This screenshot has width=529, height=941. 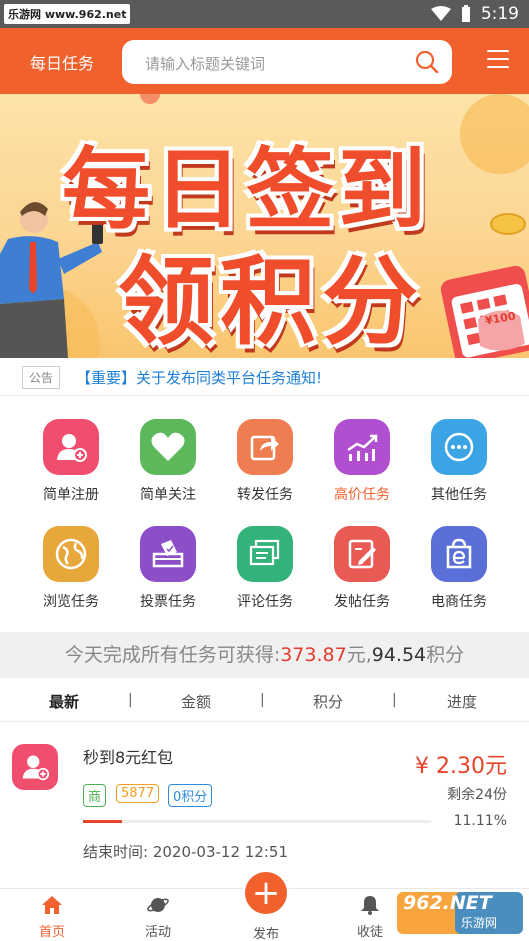 I want to click on summary-unit-yuan: 元,, so click(x=359, y=655).